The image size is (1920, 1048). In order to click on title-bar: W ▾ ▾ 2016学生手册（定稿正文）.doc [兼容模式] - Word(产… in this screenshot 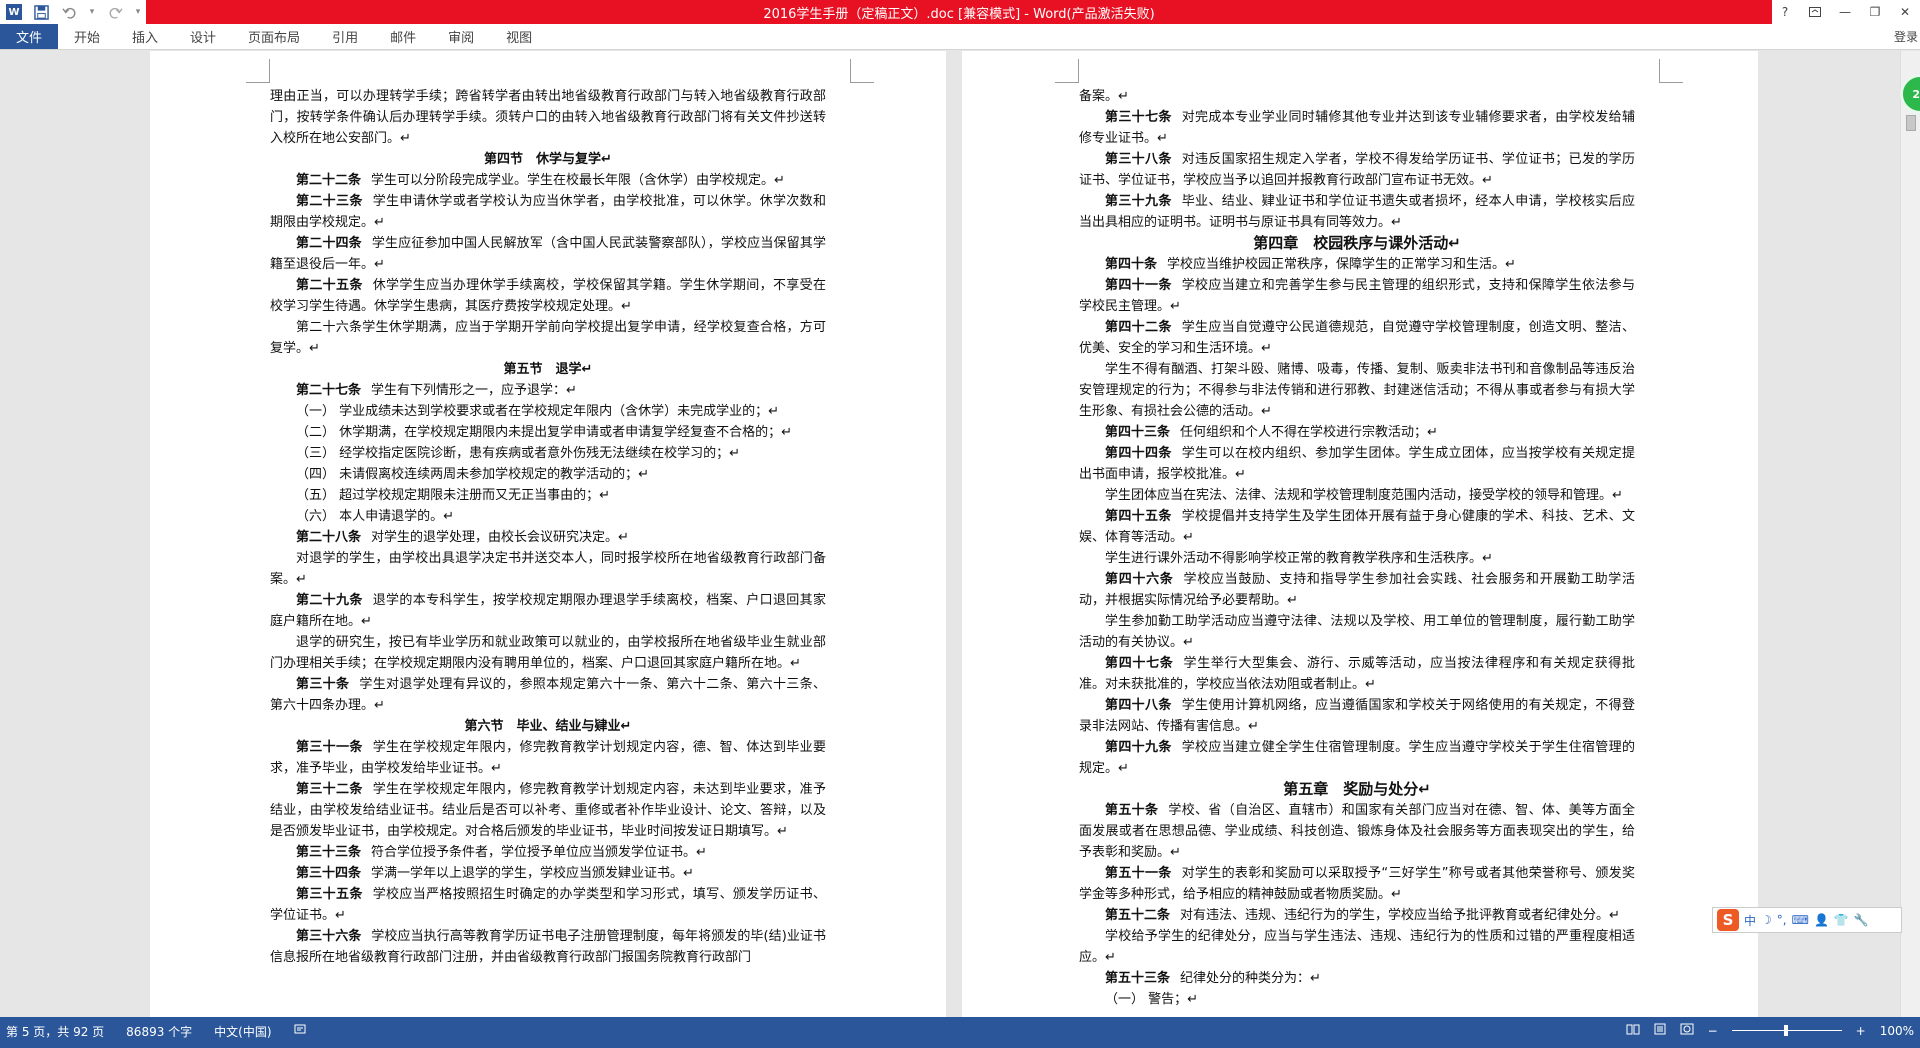, I will do `click(960, 12)`.